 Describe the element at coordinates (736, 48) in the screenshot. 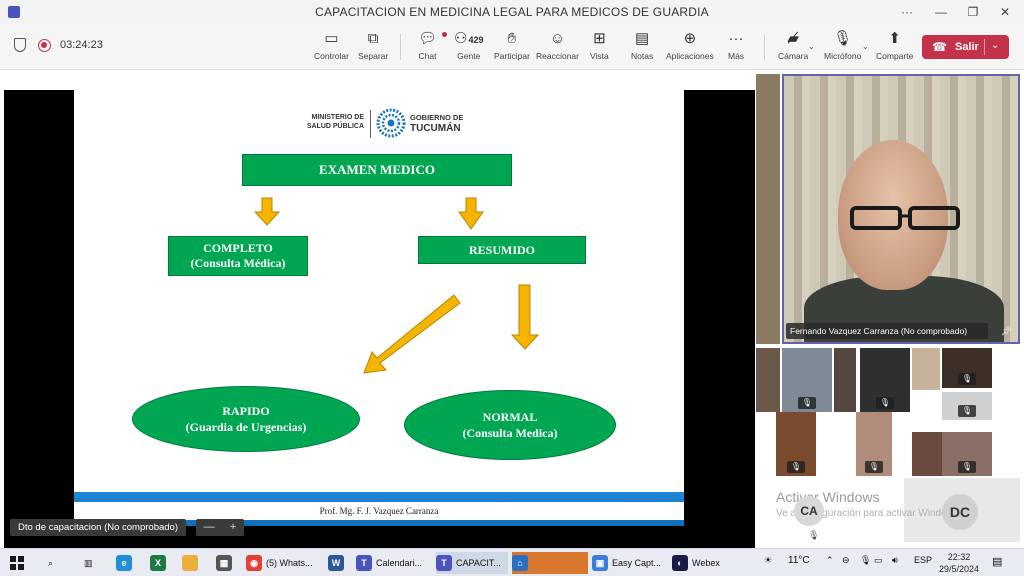

I see `more-button: ··· Más` at that location.